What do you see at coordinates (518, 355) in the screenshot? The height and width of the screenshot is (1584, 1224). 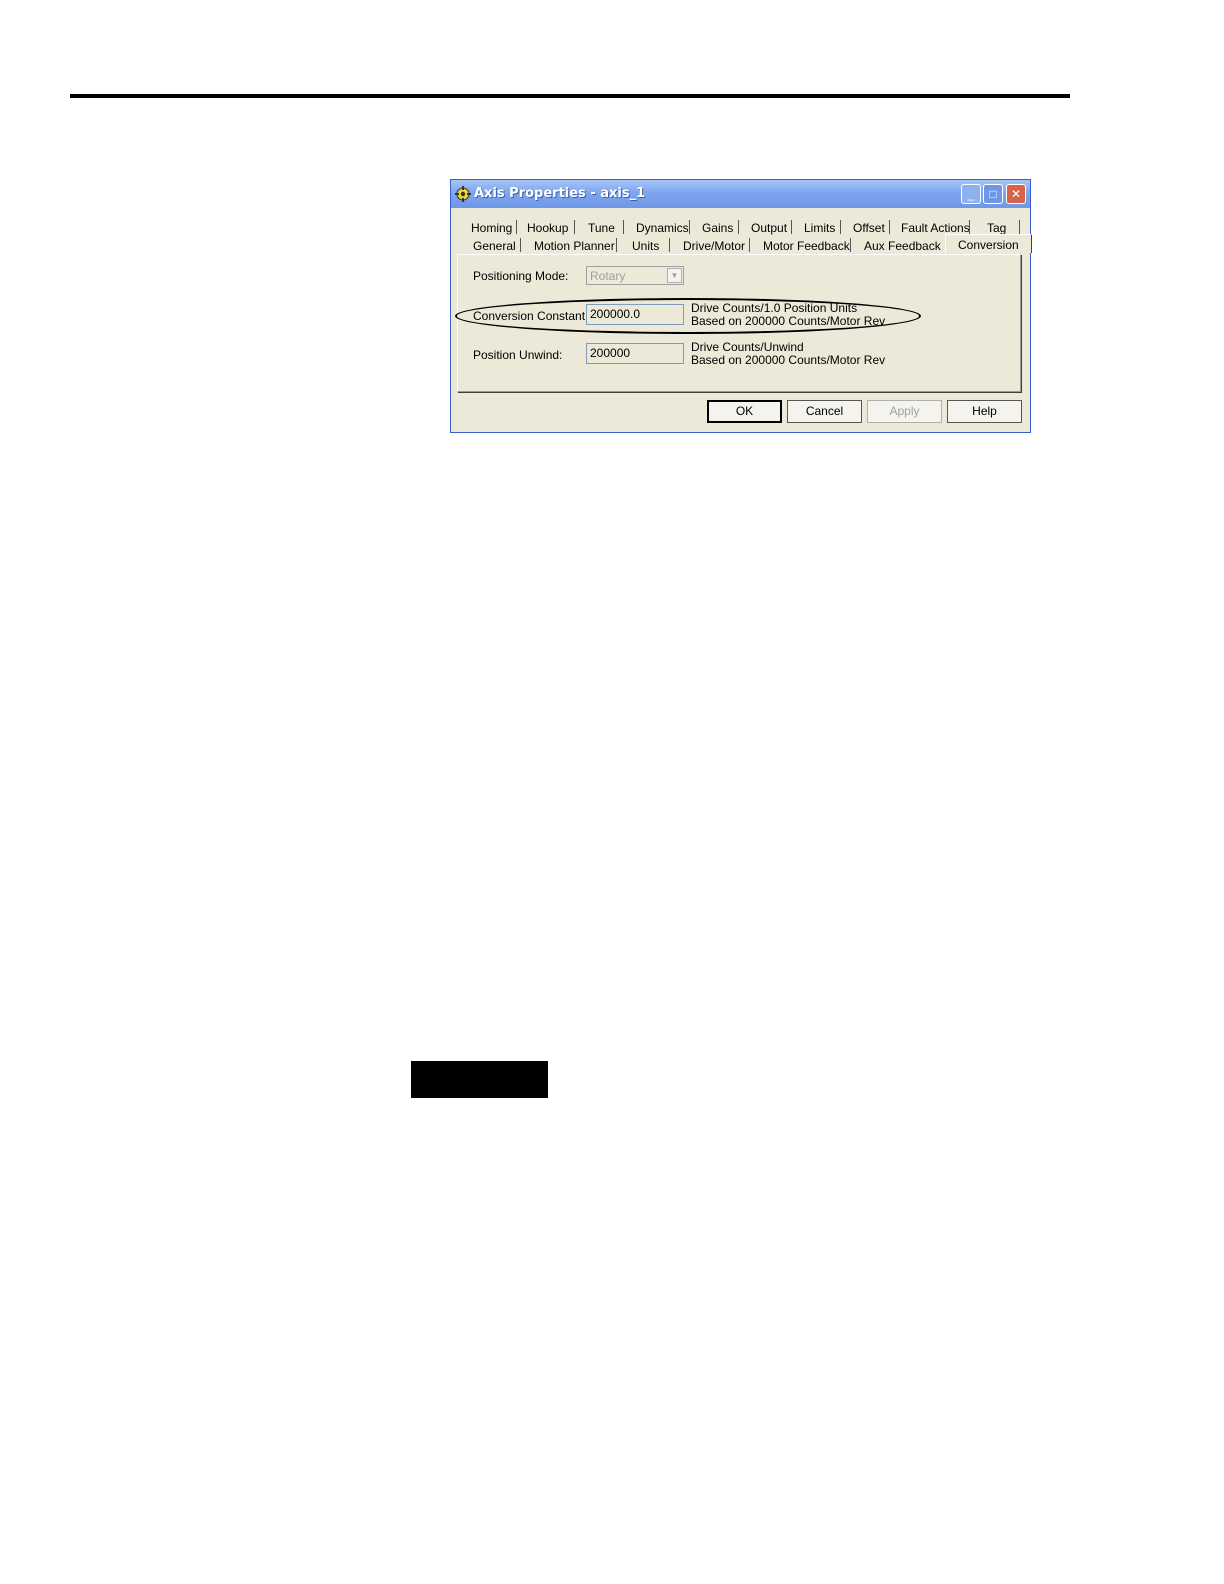 I see `position-unwind-label: Position Unwind:` at bounding box center [518, 355].